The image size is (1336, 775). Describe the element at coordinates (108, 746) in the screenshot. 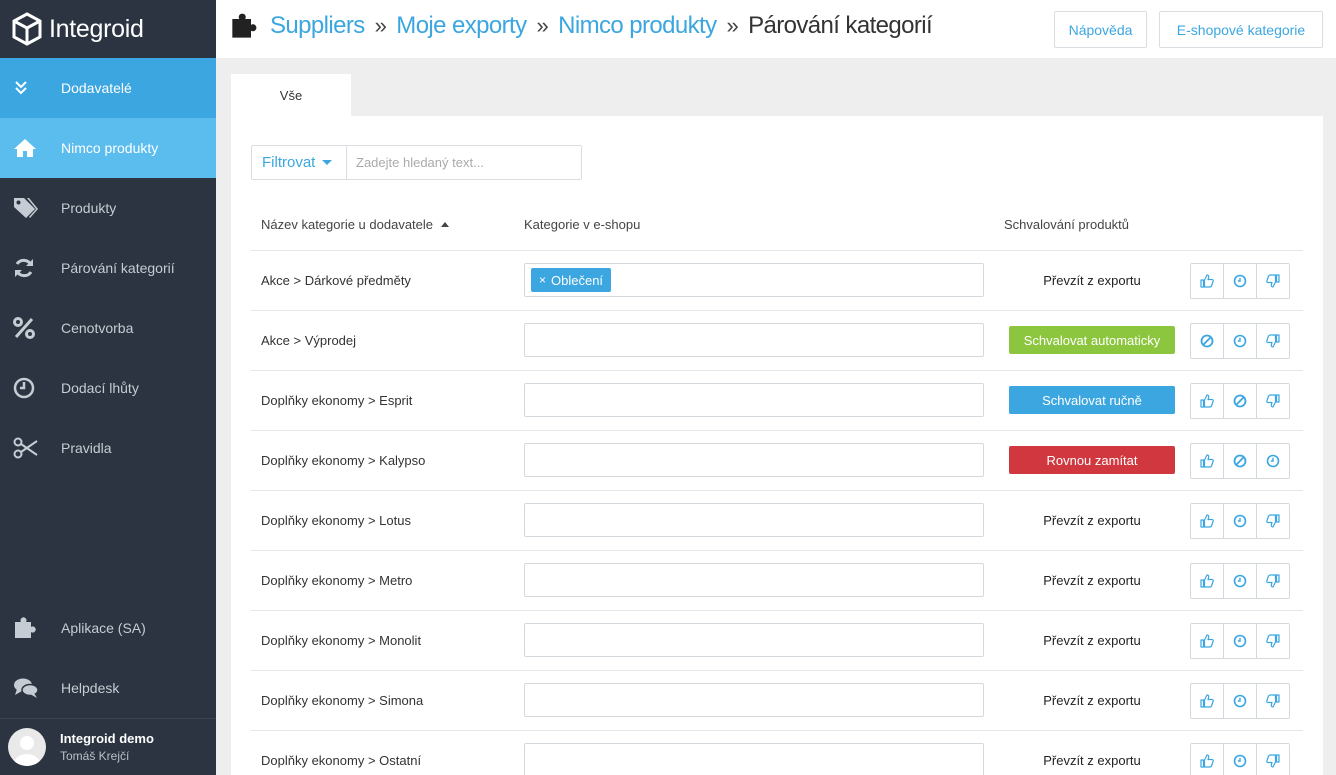

I see `user-profile: Integroid demo Tomáš Krejčí` at that location.